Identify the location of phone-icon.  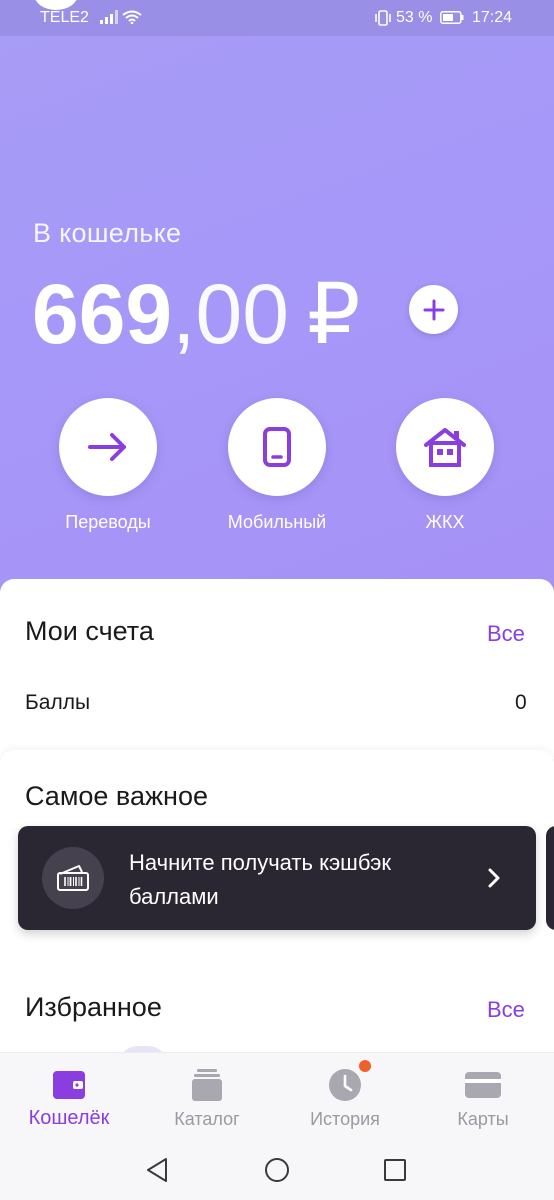
(277, 447).